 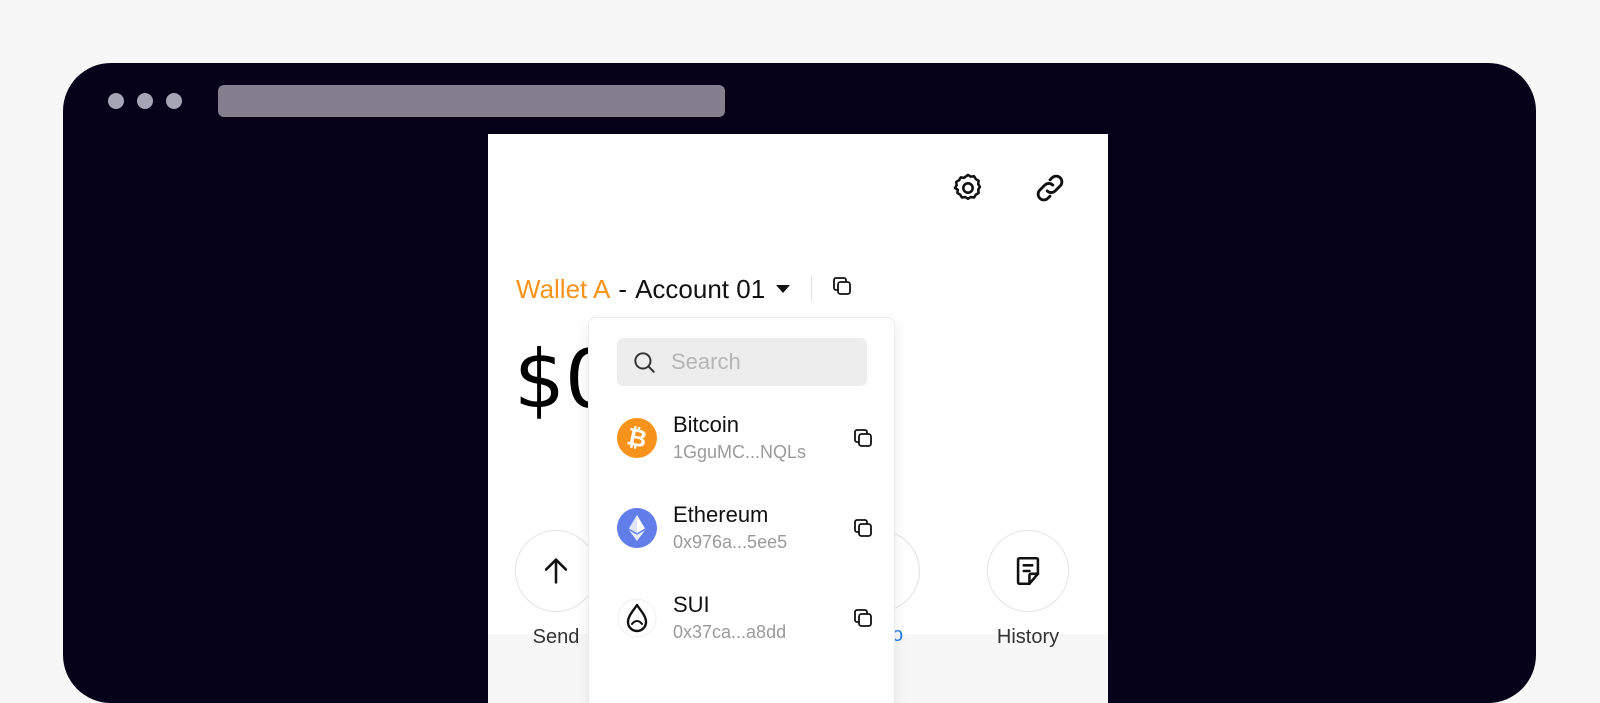 What do you see at coordinates (637, 618) in the screenshot?
I see `sui-icon` at bounding box center [637, 618].